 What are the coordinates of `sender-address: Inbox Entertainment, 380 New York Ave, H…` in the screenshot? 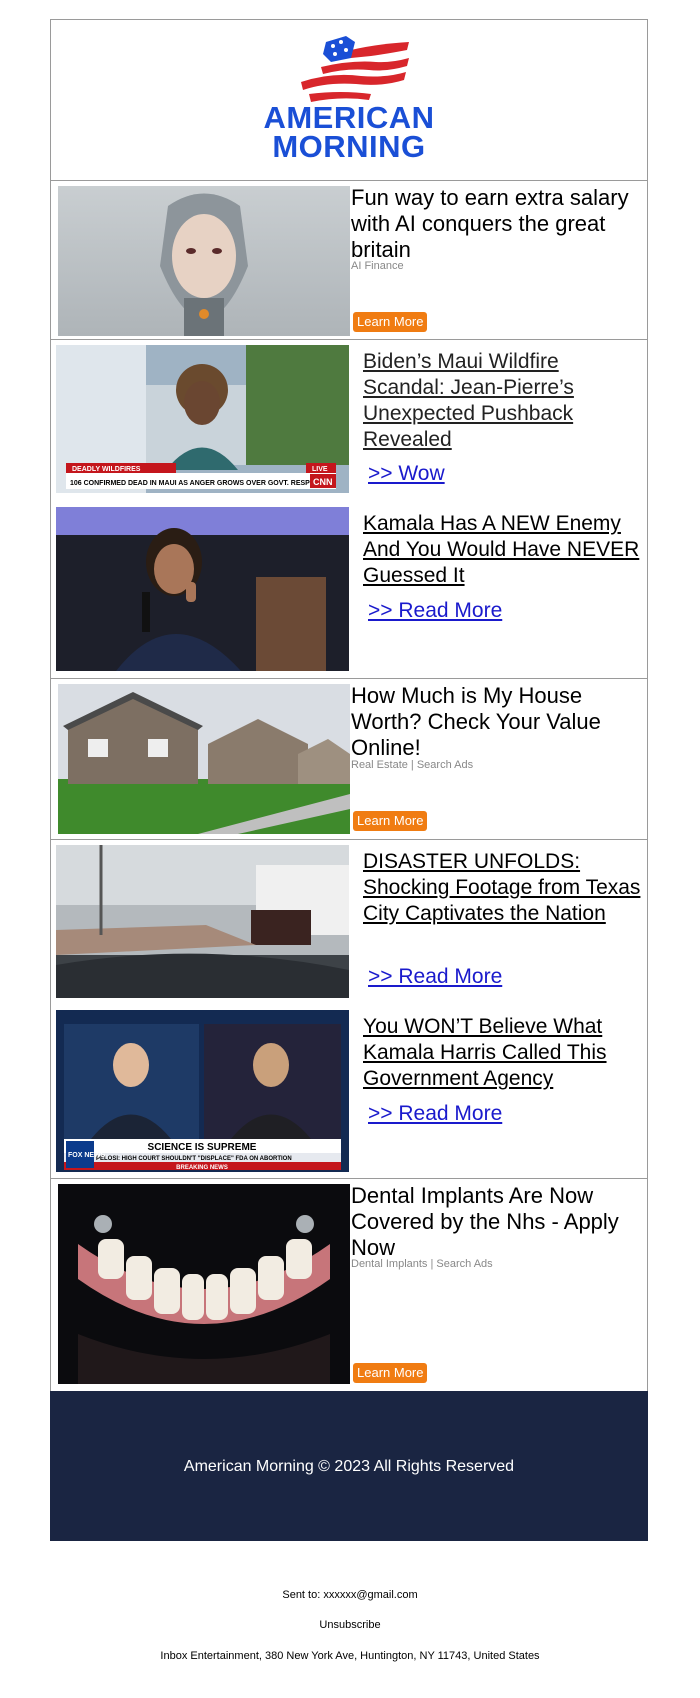 It's located at (350, 1656).